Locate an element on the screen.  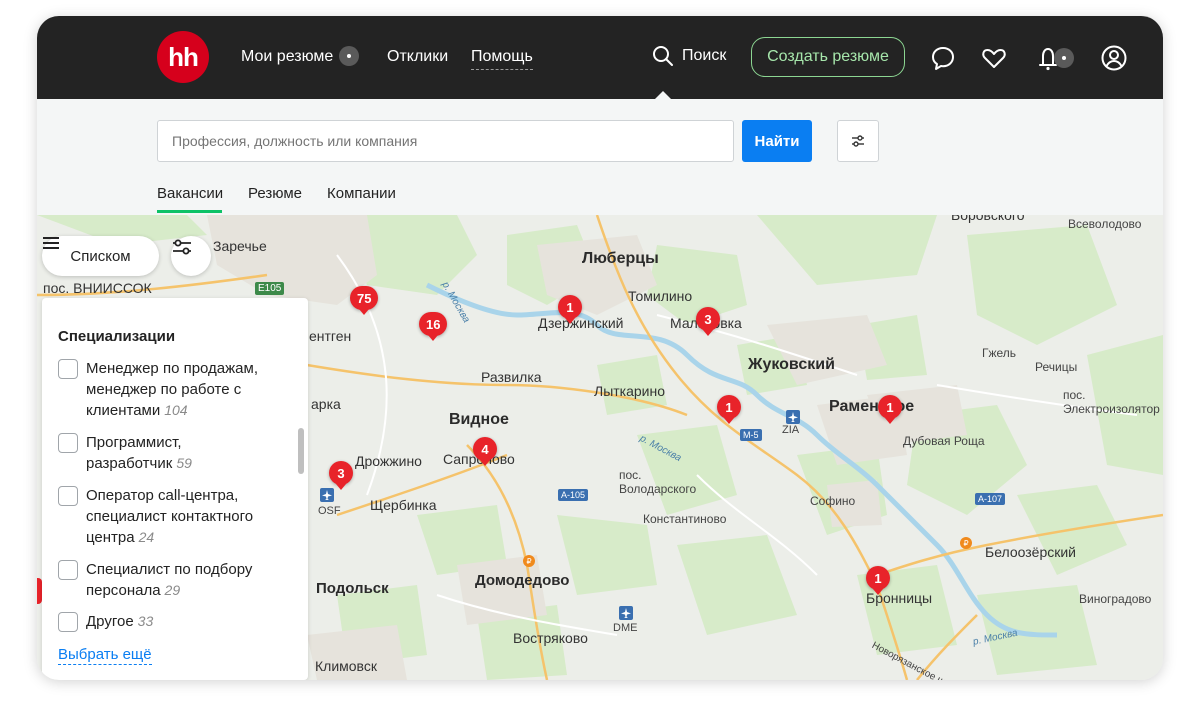
specialization-count: 59 is located at coordinates (184, 463).